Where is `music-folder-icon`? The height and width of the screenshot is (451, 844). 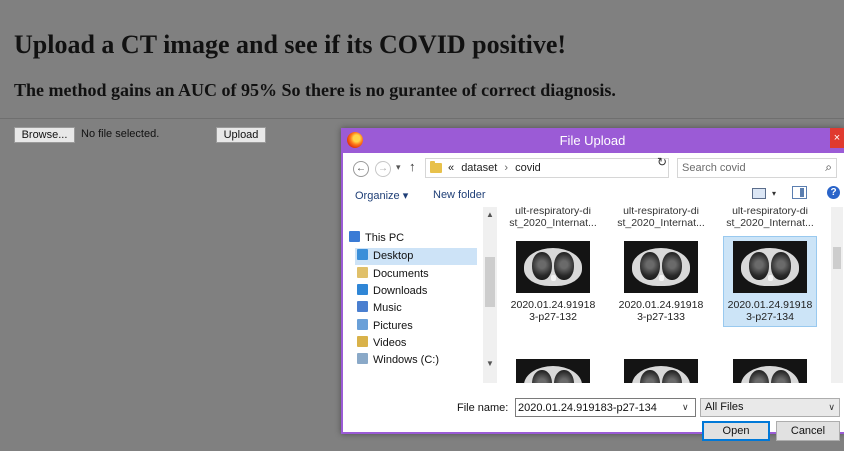 music-folder-icon is located at coordinates (362, 306).